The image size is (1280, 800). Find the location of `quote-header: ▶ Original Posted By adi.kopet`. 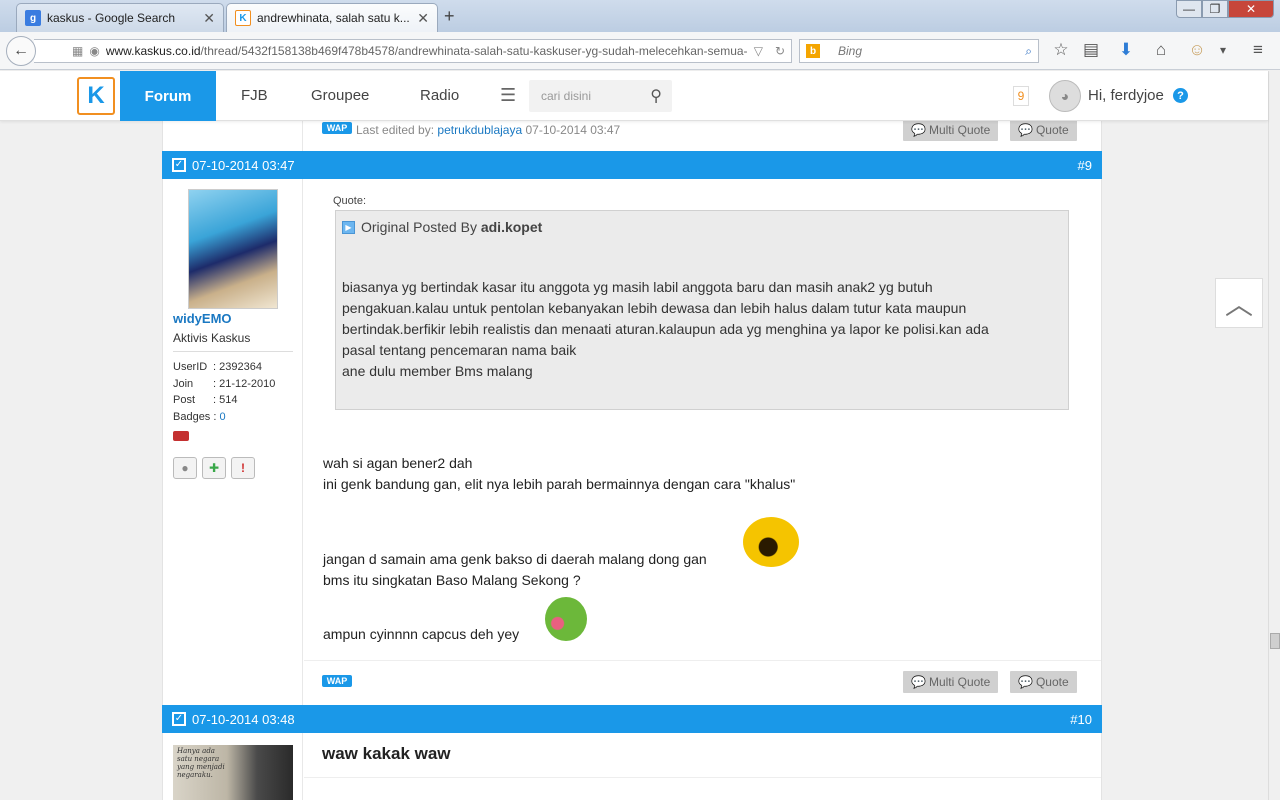

quote-header: ▶ Original Posted By adi.kopet is located at coordinates (702, 227).